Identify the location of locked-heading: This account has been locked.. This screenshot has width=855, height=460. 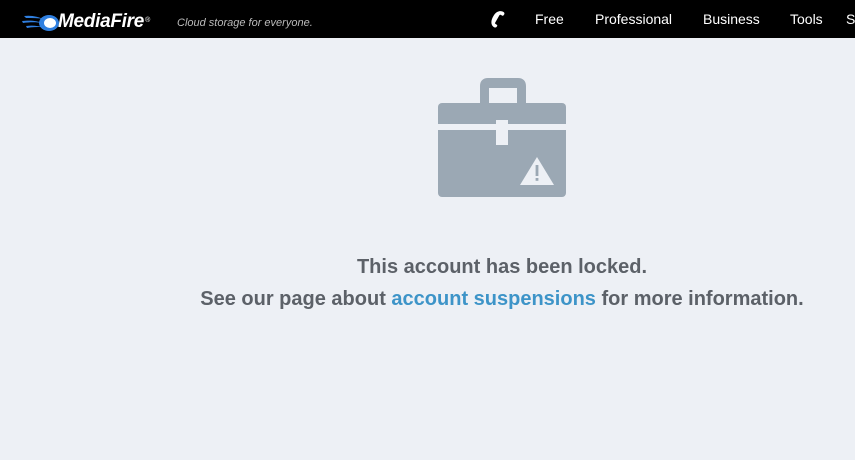
(502, 267).